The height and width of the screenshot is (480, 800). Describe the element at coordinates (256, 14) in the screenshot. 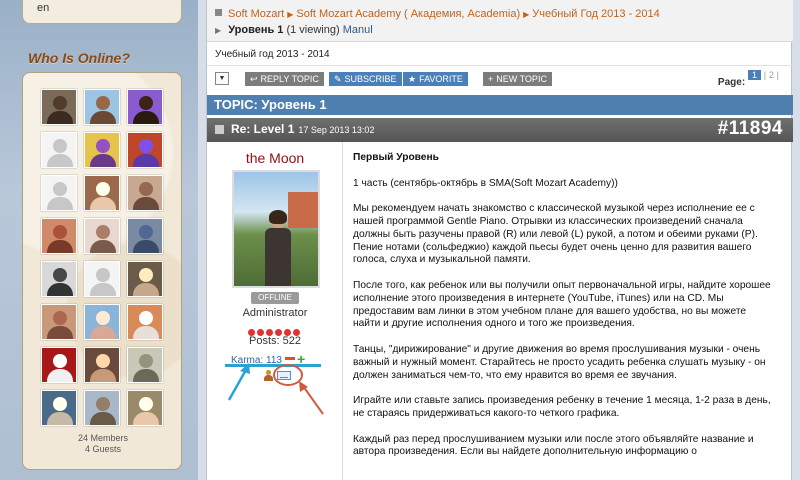

I see `breadcrumb-link-home: Soft Mozart` at that location.